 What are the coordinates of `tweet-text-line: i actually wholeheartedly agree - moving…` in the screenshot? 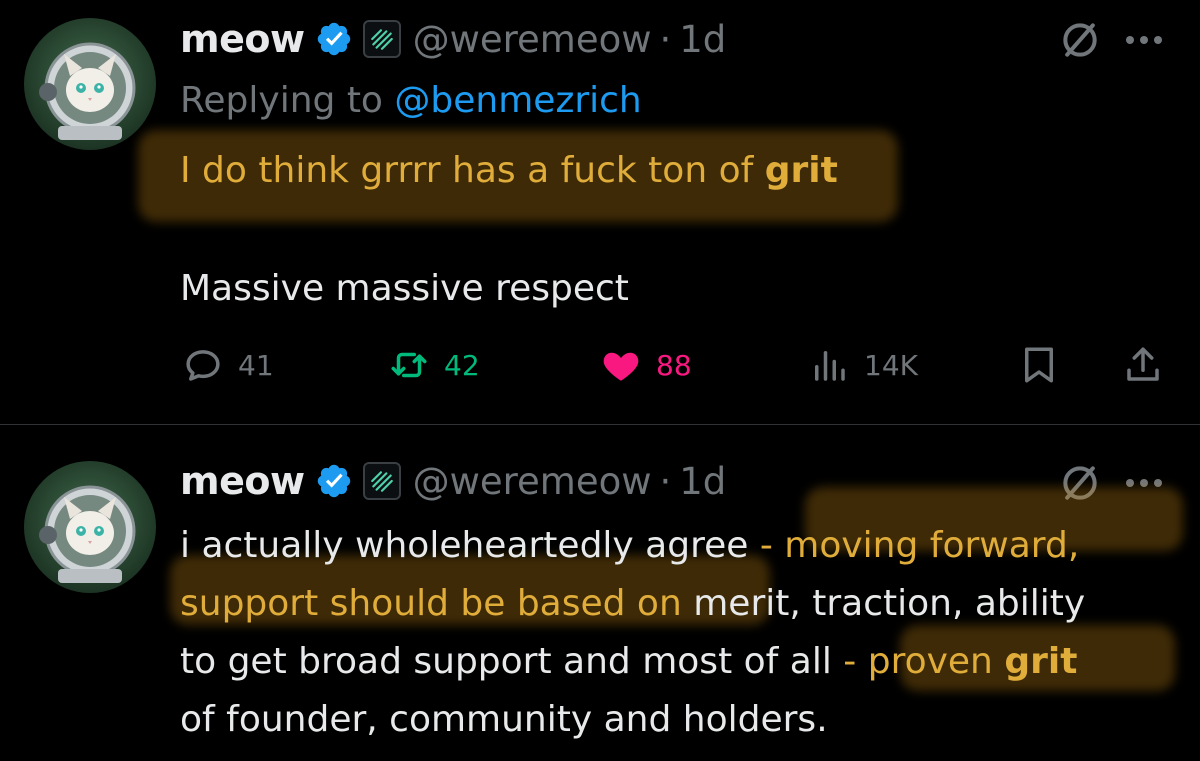 It's located at (685, 546).